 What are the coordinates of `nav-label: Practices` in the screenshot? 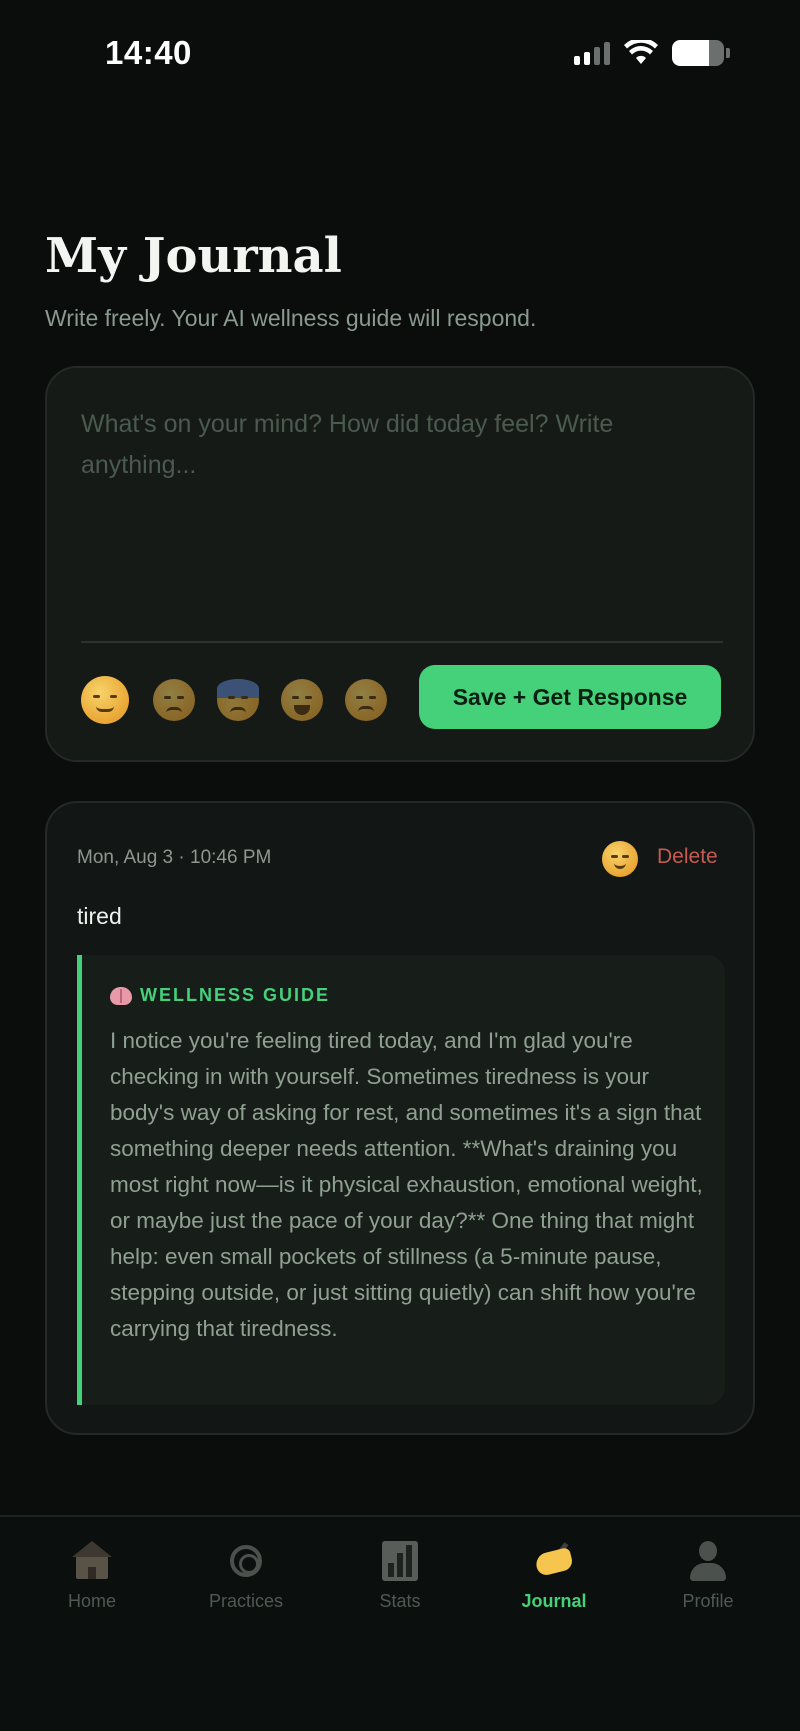 It's located at (246, 1601).